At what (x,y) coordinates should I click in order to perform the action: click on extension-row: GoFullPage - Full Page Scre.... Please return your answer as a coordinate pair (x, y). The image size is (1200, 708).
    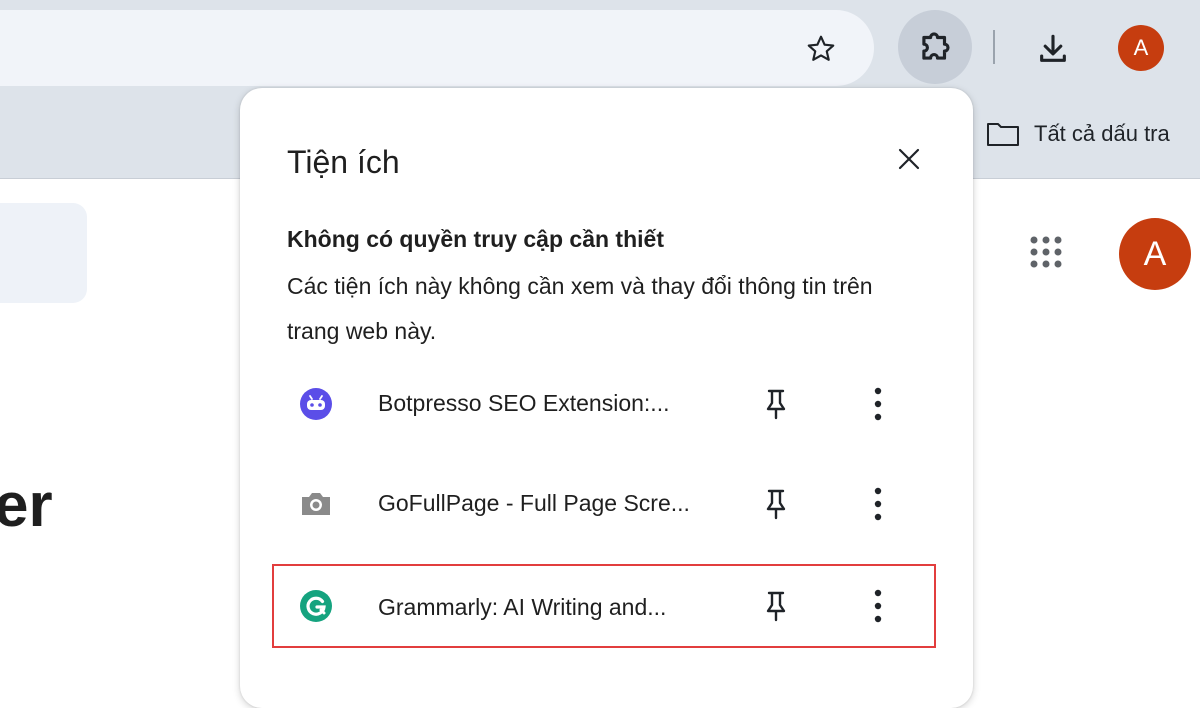
    Looking at the image, I should click on (604, 504).